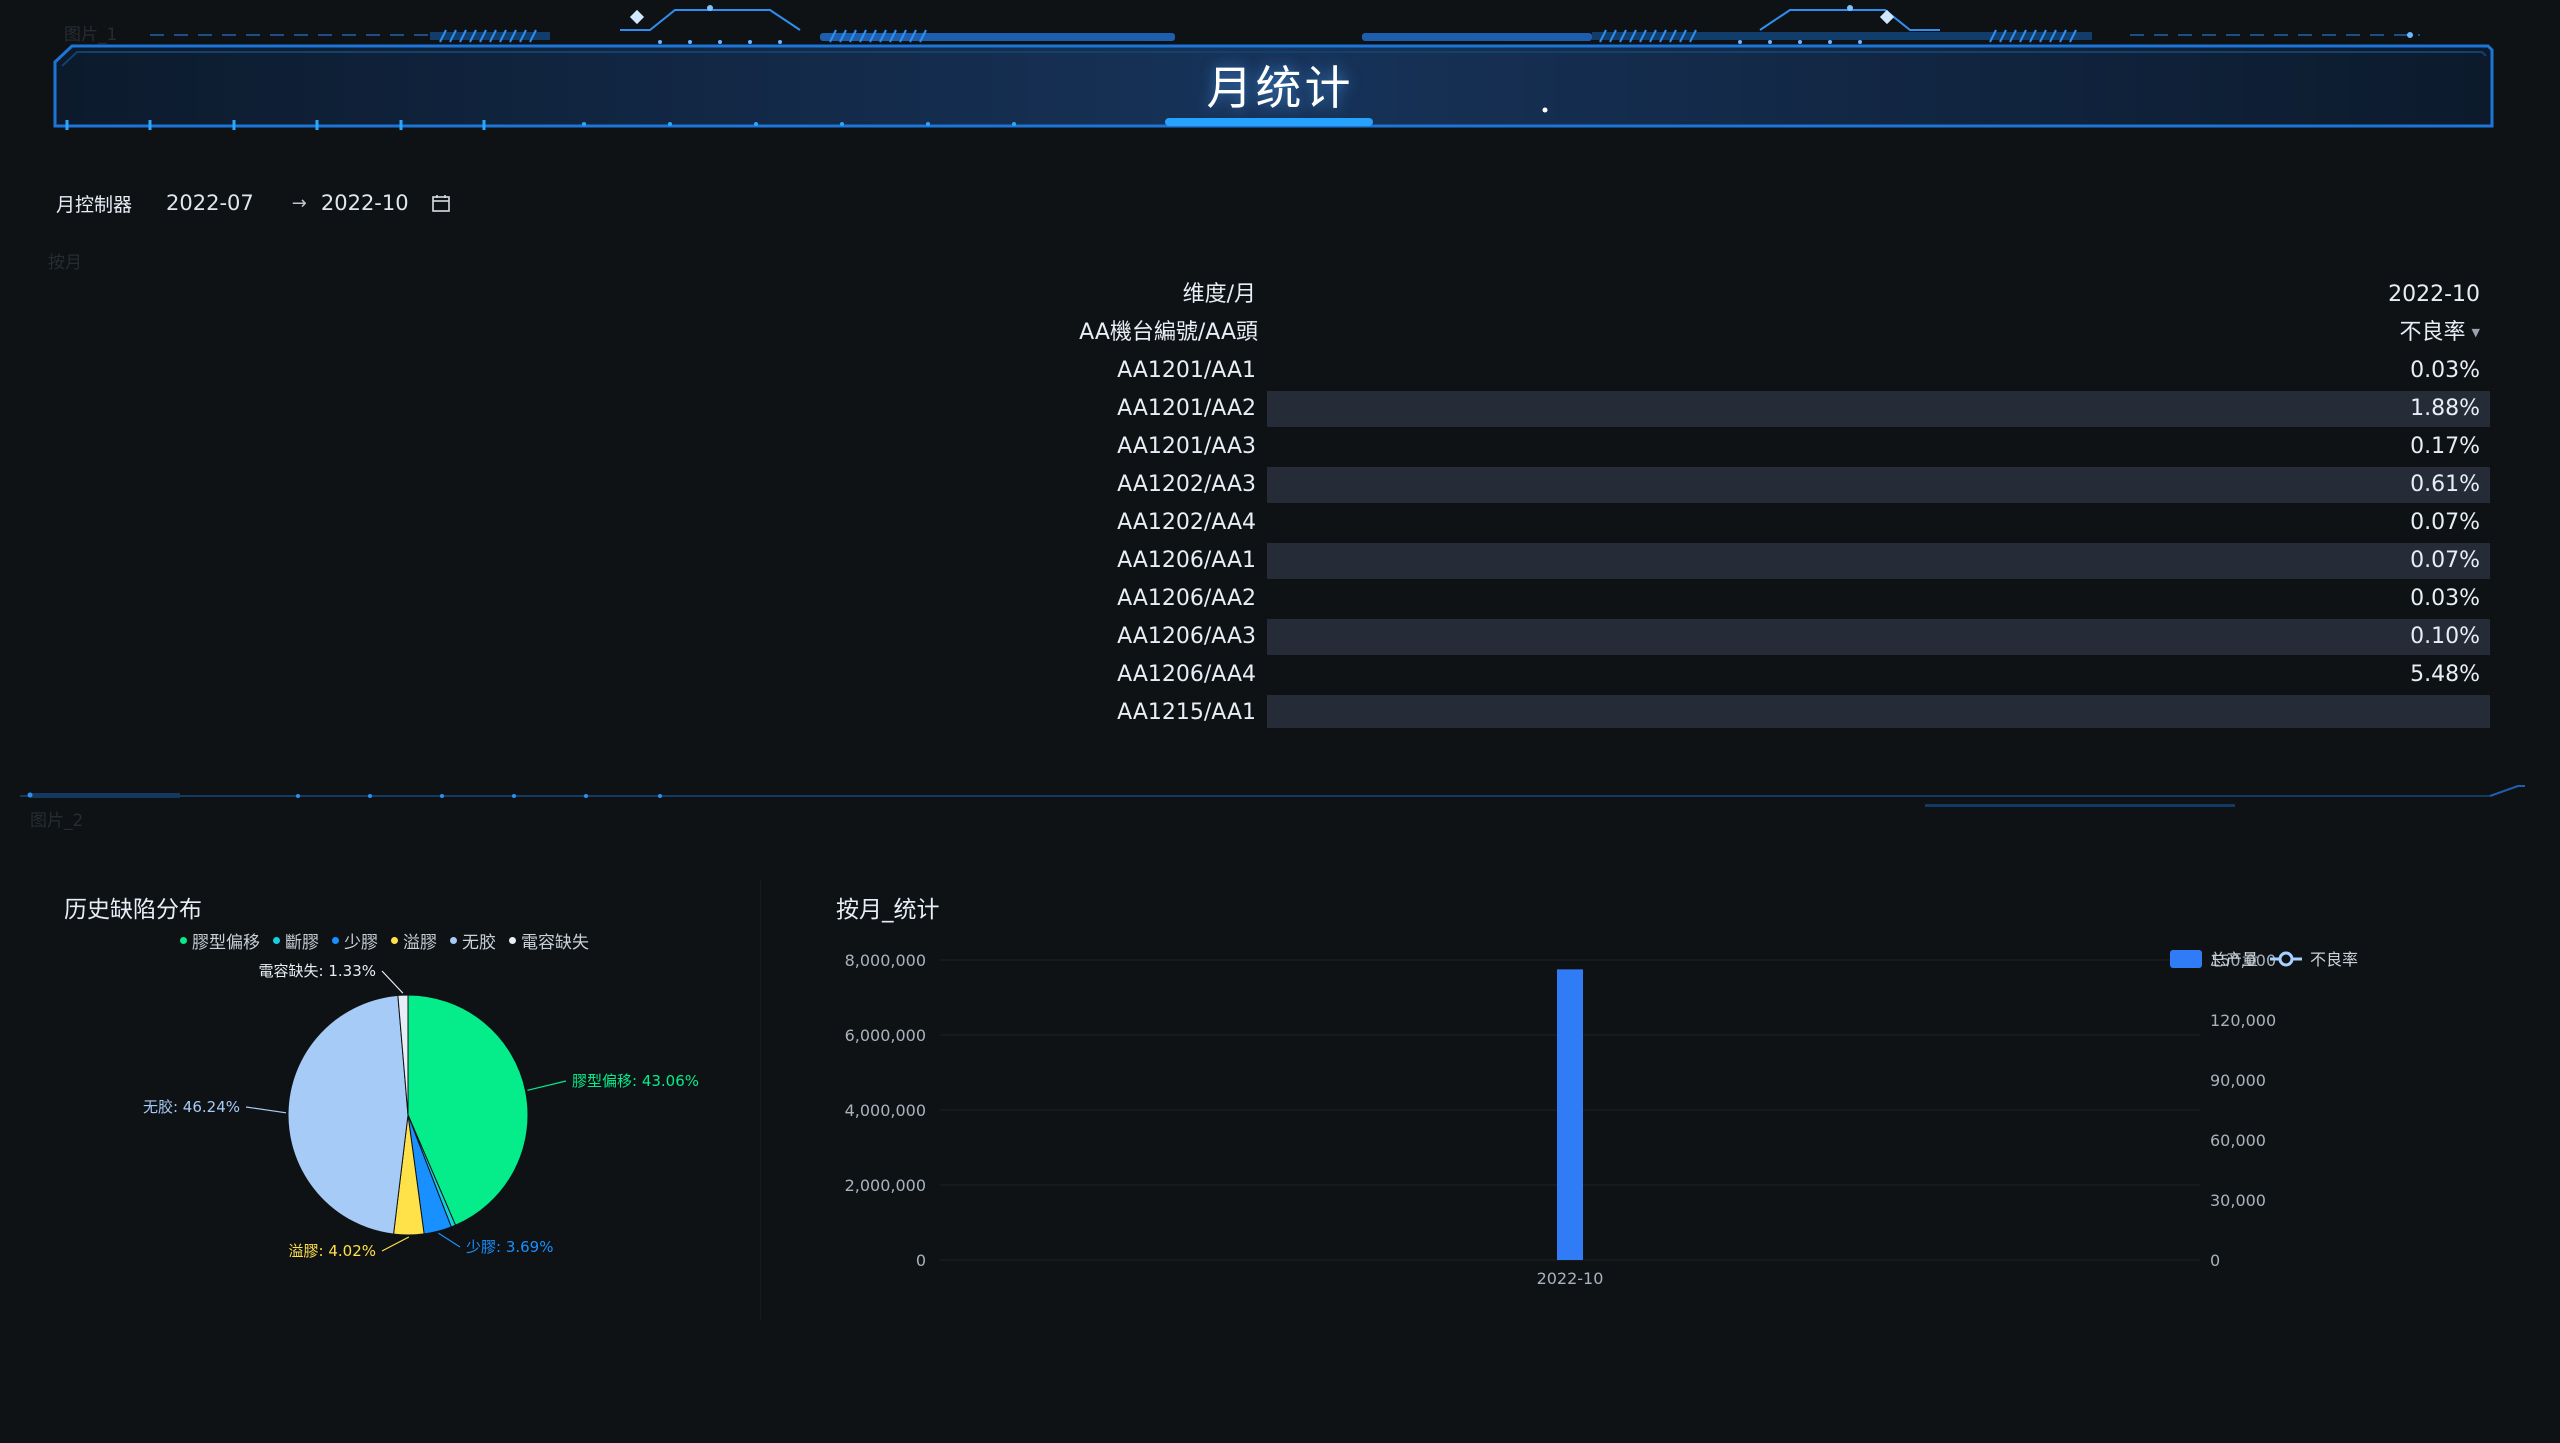 The width and height of the screenshot is (2560, 1443). What do you see at coordinates (365, 203) in the screenshot?
I see `end-month-input: 2022-10` at bounding box center [365, 203].